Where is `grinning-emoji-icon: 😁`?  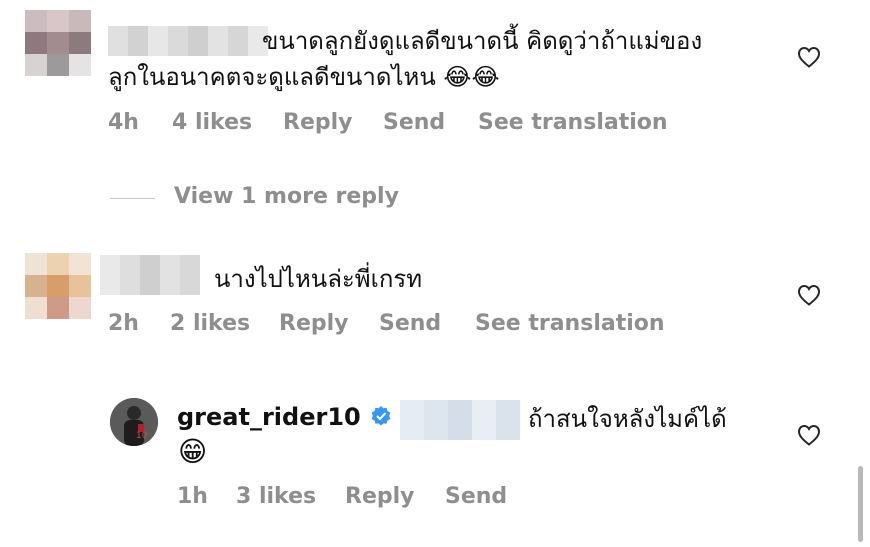
grinning-emoji-icon: 😁 is located at coordinates (193, 451).